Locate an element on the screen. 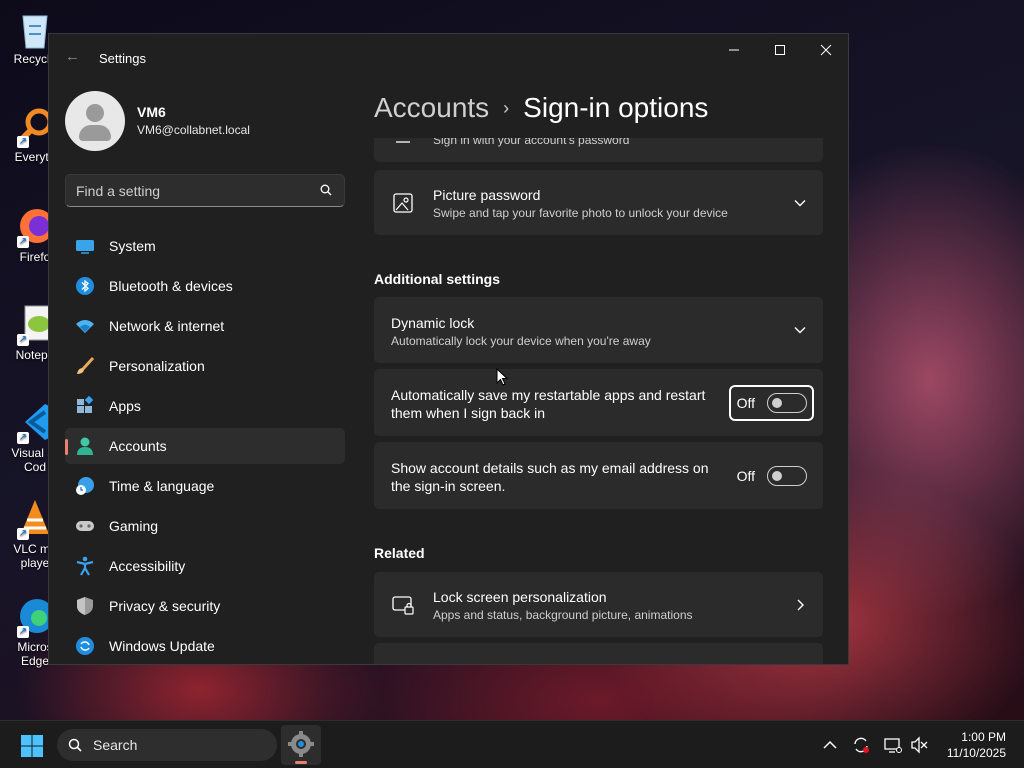  restart-apps-toggle is located at coordinates (787, 403).